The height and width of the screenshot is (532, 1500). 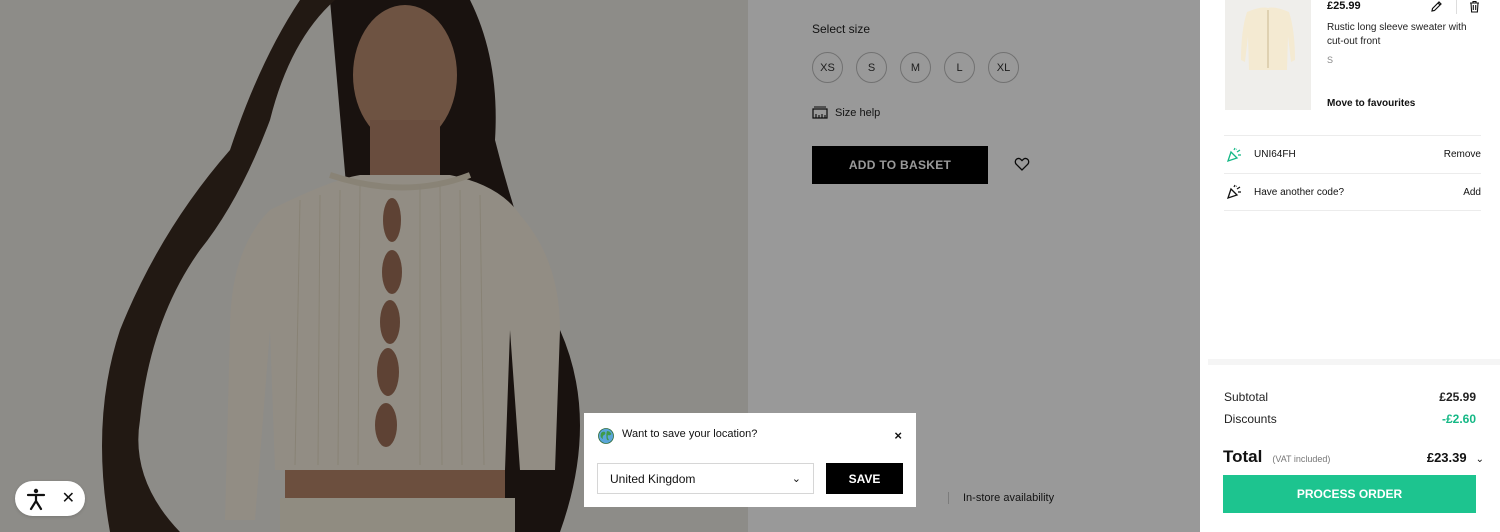 I want to click on country-select: United Kingdom ⌄, so click(x=705, y=478).